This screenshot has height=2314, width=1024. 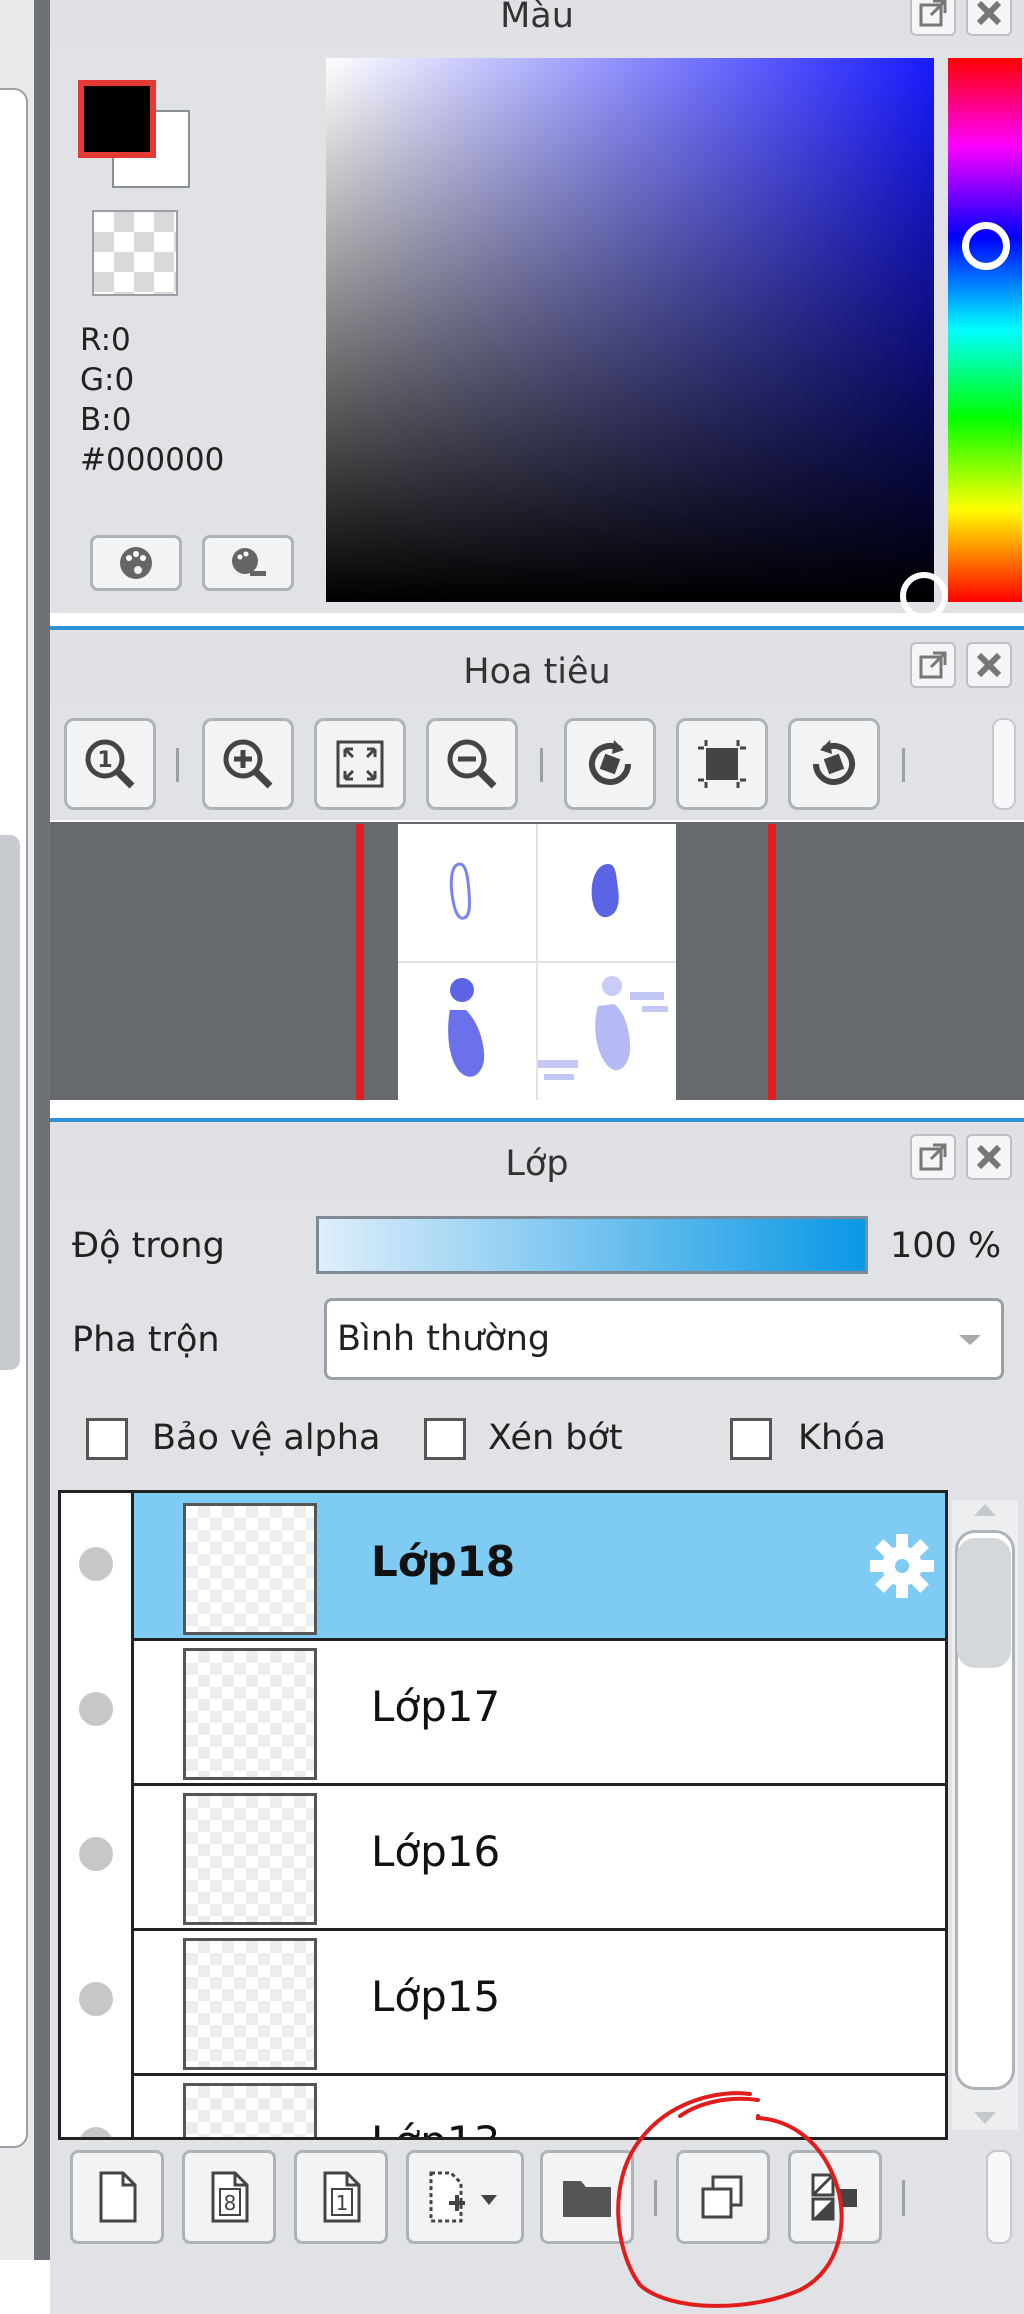 I want to click on fit-screen-icon, so click(x=360, y=764).